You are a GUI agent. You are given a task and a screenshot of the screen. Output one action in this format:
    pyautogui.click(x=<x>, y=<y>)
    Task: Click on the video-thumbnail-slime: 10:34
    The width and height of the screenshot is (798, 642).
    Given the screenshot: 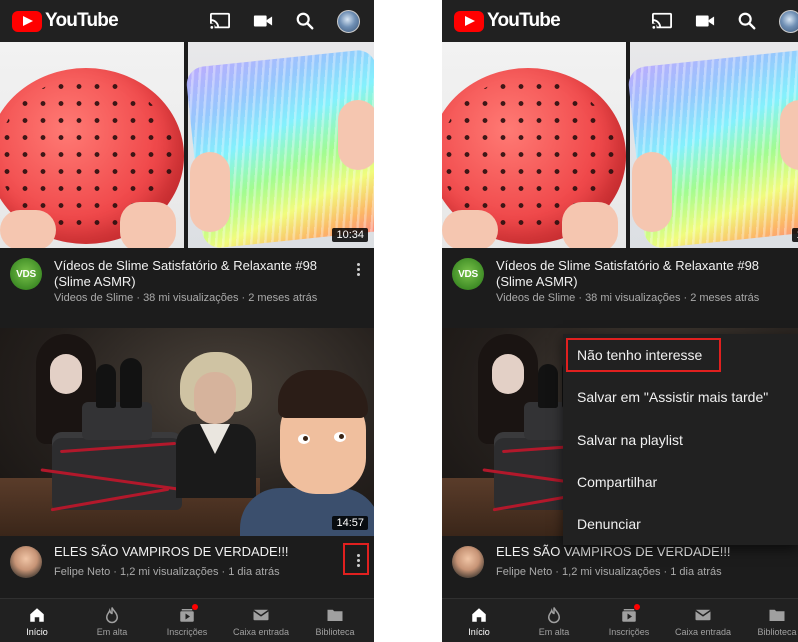 What is the action you would take?
    pyautogui.click(x=620, y=145)
    